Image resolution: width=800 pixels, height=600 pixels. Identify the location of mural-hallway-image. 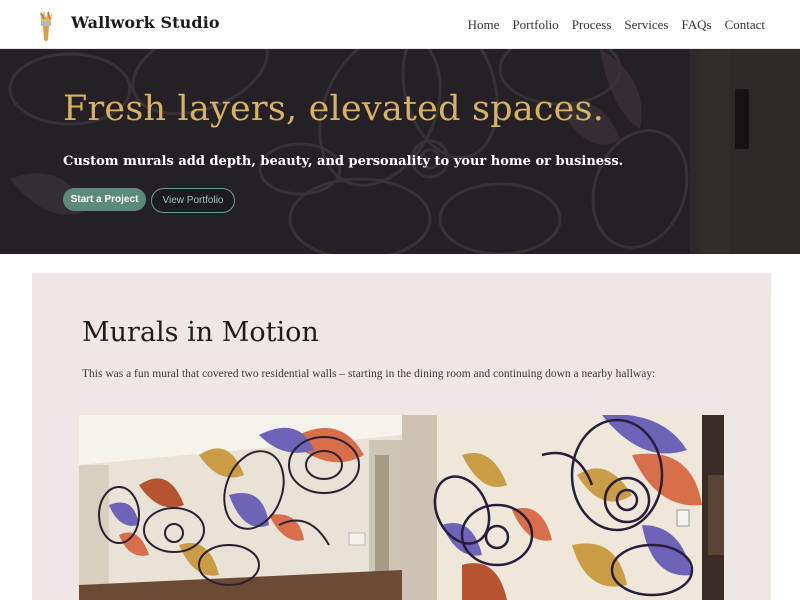
(563, 507).